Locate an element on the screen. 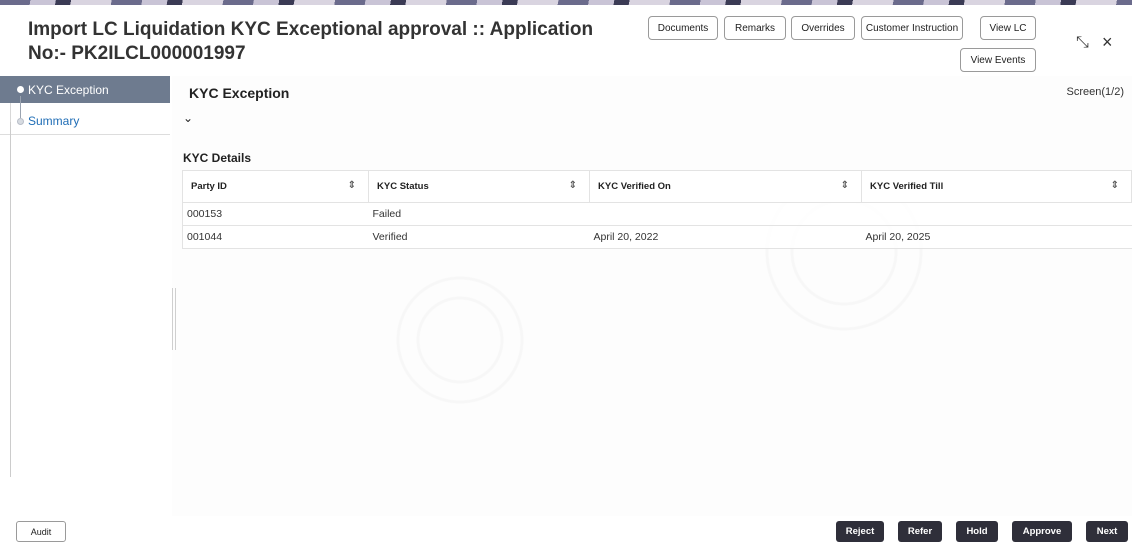 The image size is (1132, 542). column-header-party-id: Party ID ⇕ is located at coordinates (275, 186).